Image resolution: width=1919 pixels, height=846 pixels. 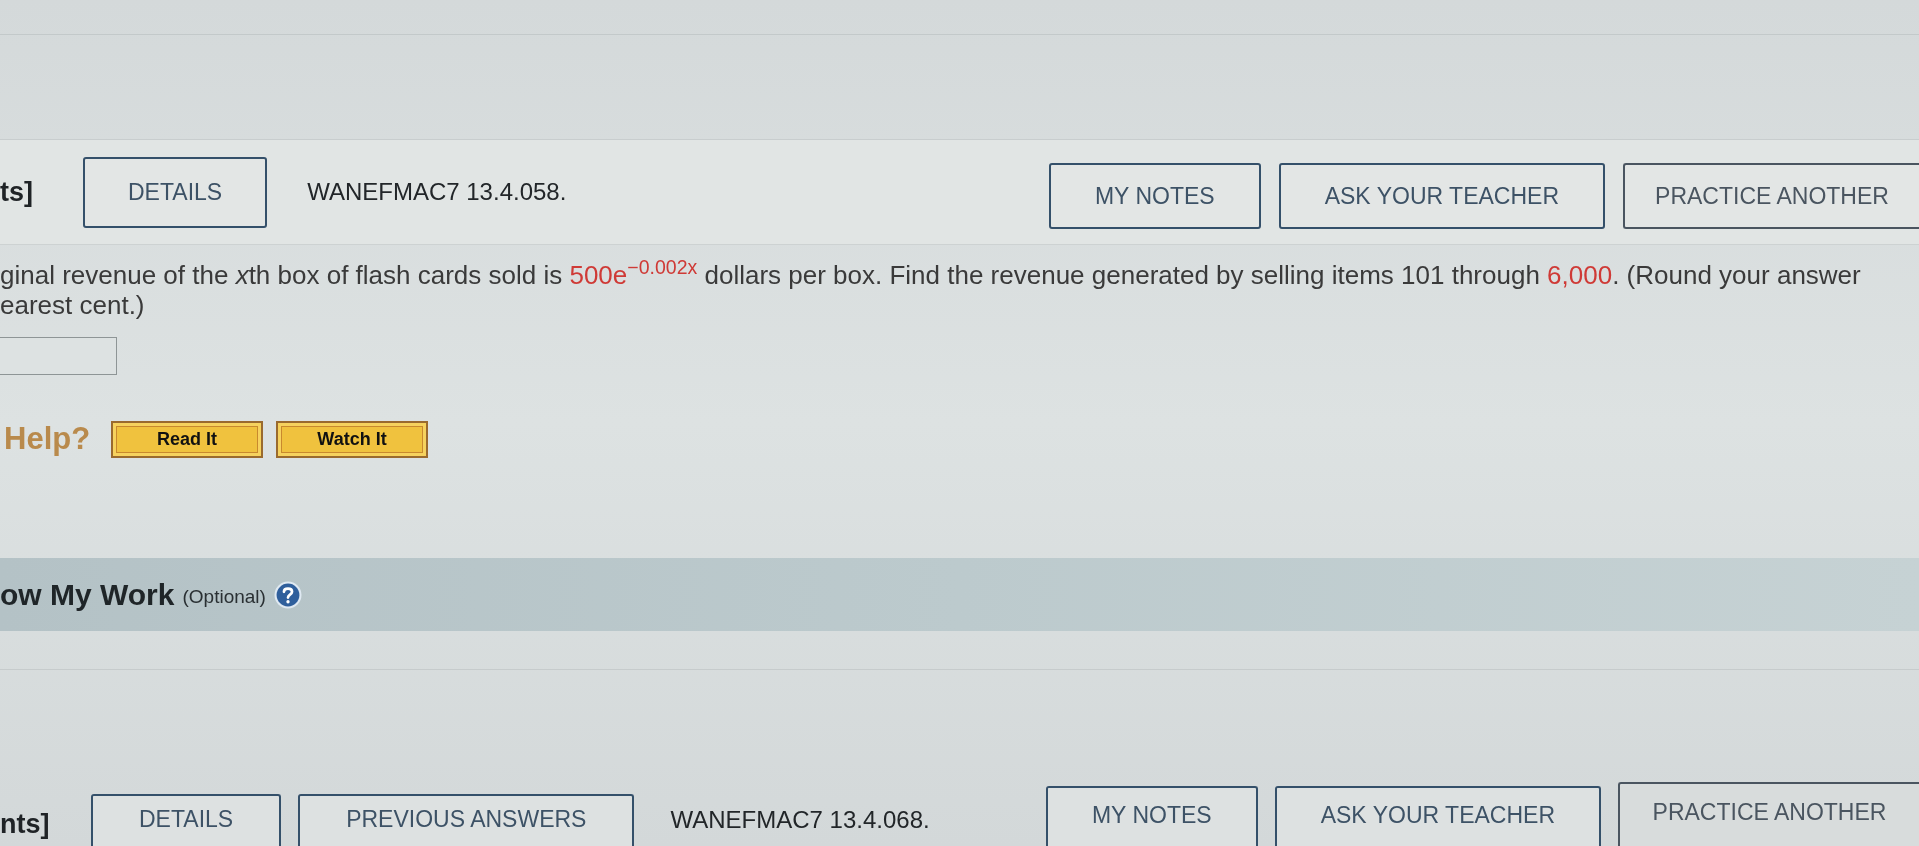 What do you see at coordinates (800, 820) in the screenshot?
I see `question-code: WANEFMAC7 13.4.068.` at bounding box center [800, 820].